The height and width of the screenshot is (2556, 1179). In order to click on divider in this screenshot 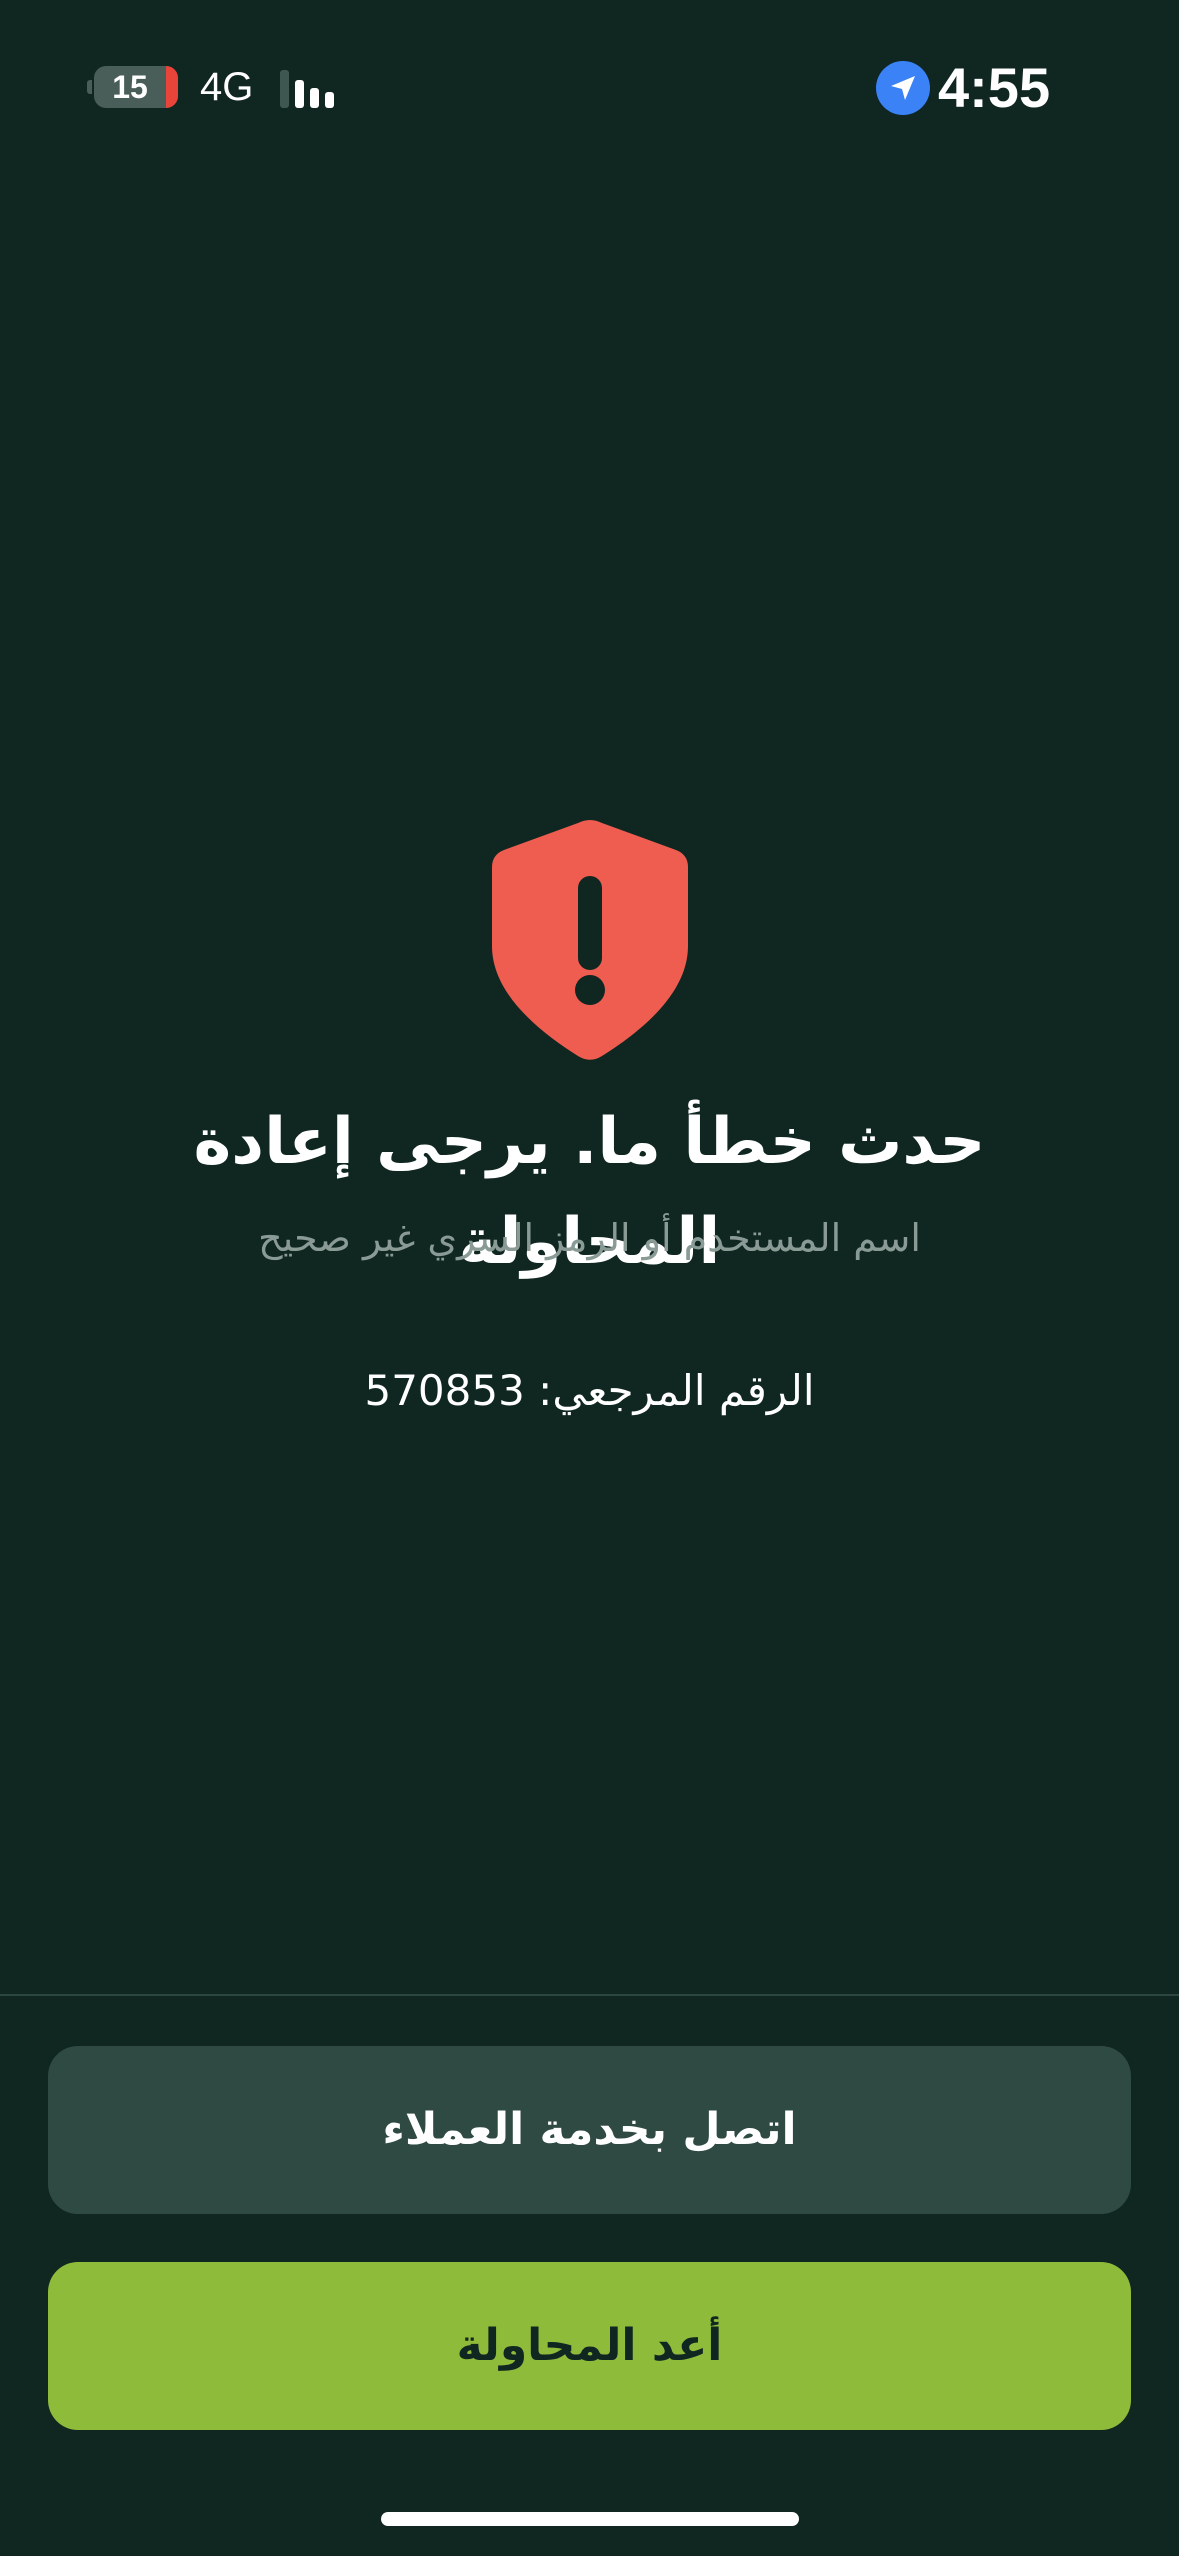, I will do `click(589, 1995)`.